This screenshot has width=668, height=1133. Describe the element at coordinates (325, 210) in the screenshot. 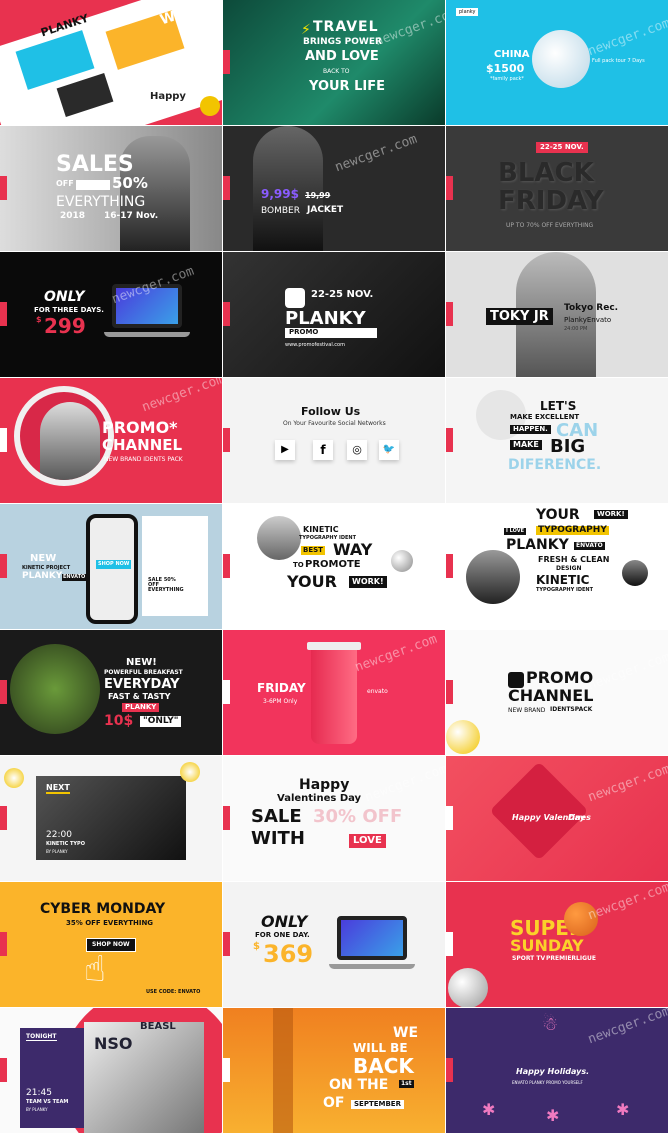

I see `product-label: JACKET` at that location.